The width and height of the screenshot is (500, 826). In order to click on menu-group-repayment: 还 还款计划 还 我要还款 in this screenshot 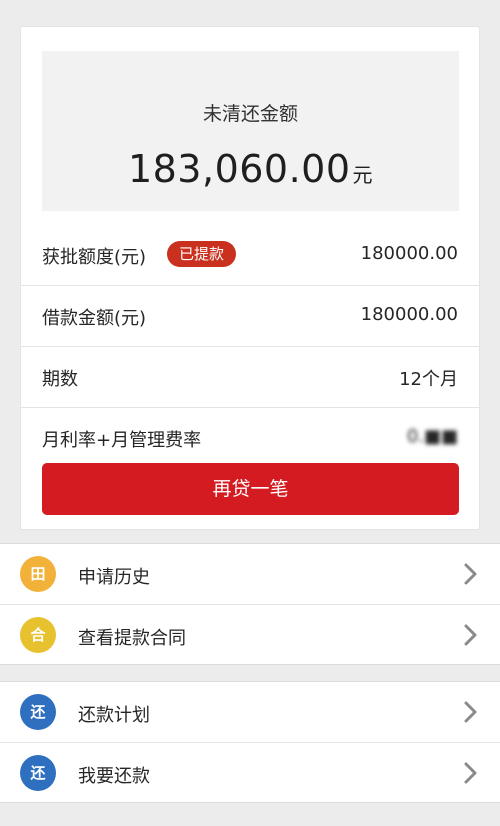, I will do `click(250, 742)`.